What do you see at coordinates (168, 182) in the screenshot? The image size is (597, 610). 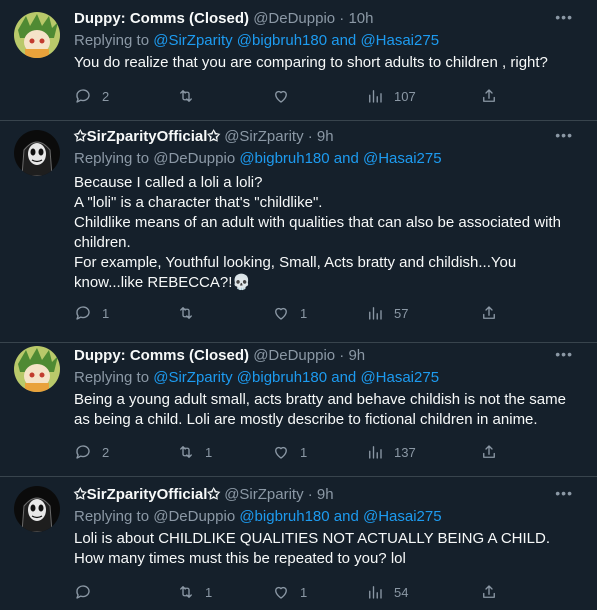 I see `tweet-text-line: Because I called a loli a loli?` at bounding box center [168, 182].